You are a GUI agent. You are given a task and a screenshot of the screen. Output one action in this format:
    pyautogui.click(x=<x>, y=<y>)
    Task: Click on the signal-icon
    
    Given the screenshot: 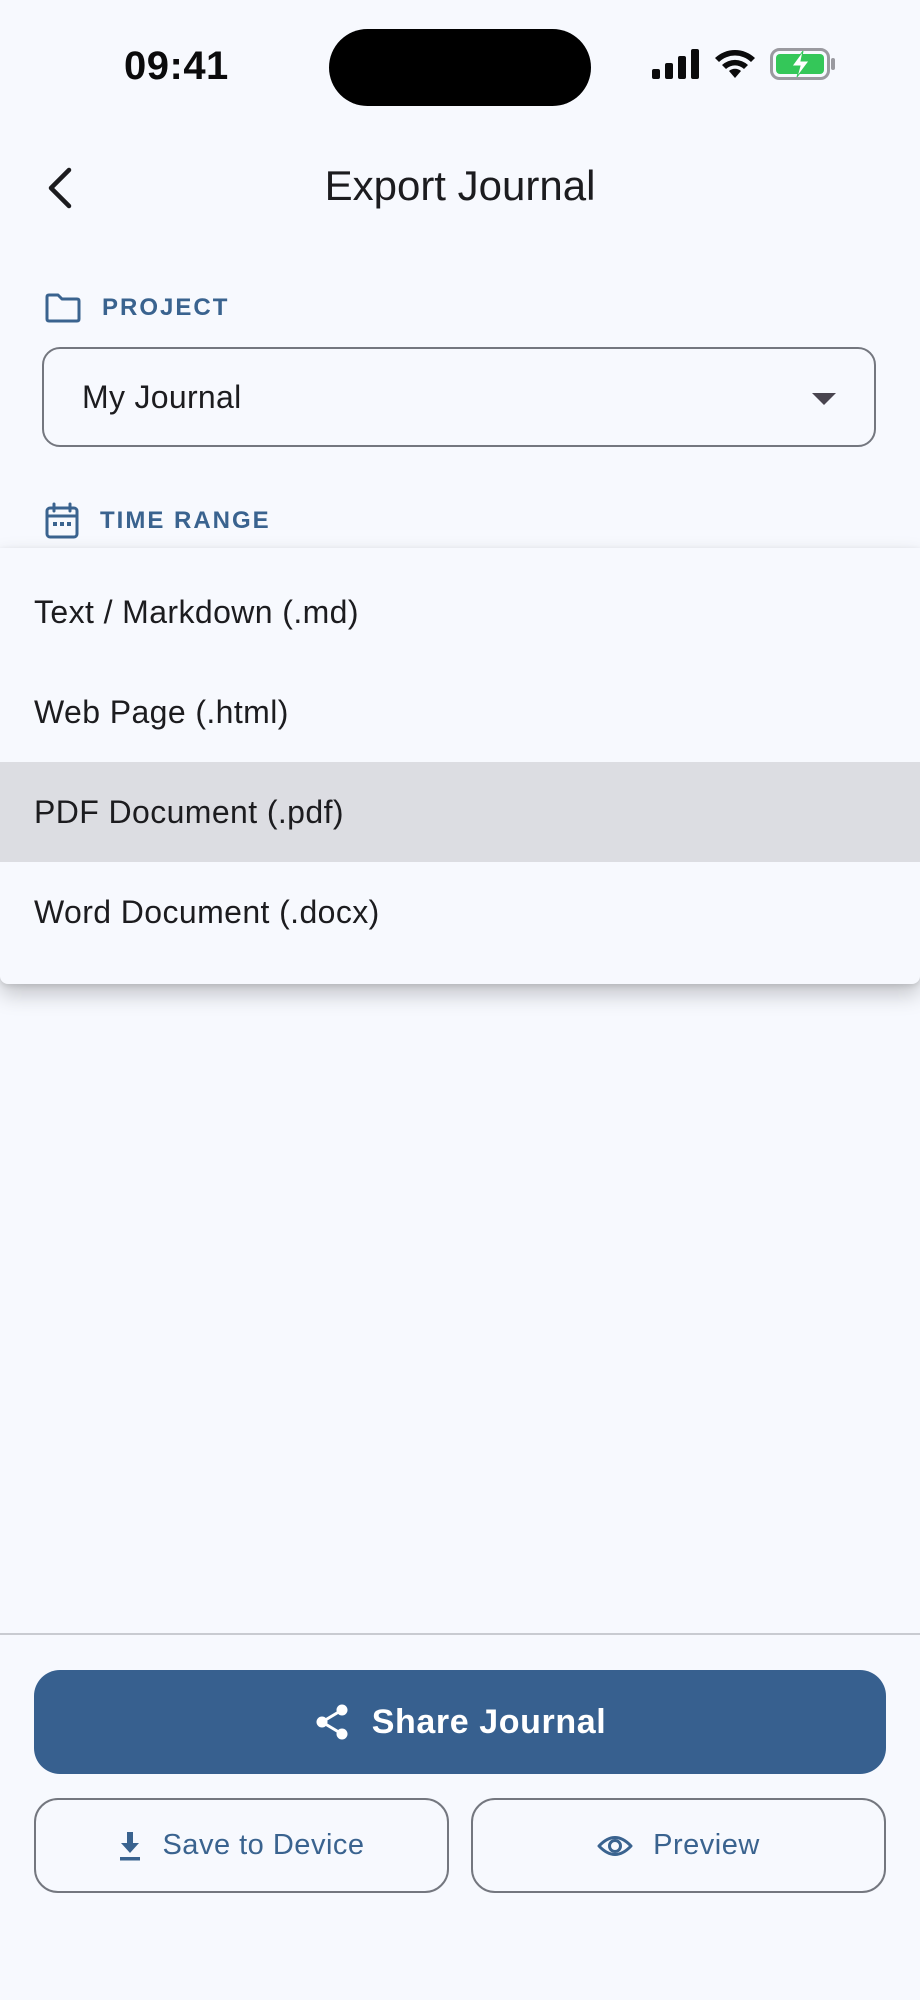 What is the action you would take?
    pyautogui.click(x=675, y=64)
    